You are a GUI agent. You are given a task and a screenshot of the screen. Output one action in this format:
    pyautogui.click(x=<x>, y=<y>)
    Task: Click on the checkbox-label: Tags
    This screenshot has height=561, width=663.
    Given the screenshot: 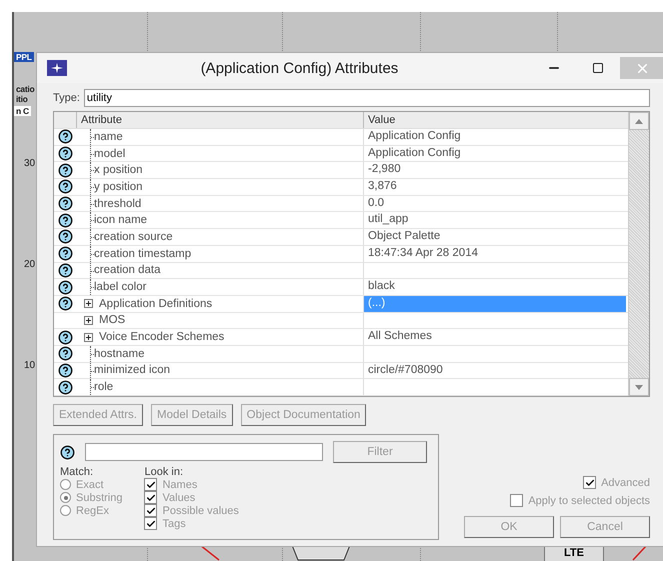 What is the action you would take?
    pyautogui.click(x=174, y=524)
    